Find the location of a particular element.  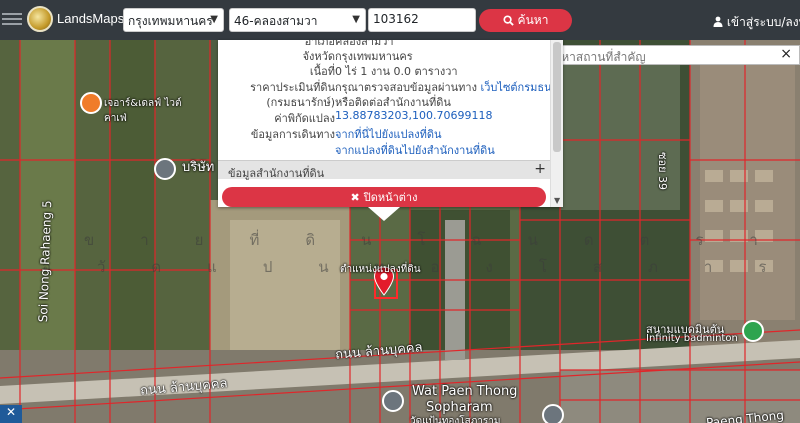

temple-label-th: วัดแป้นทองโสภาราม is located at coordinates (455, 419).